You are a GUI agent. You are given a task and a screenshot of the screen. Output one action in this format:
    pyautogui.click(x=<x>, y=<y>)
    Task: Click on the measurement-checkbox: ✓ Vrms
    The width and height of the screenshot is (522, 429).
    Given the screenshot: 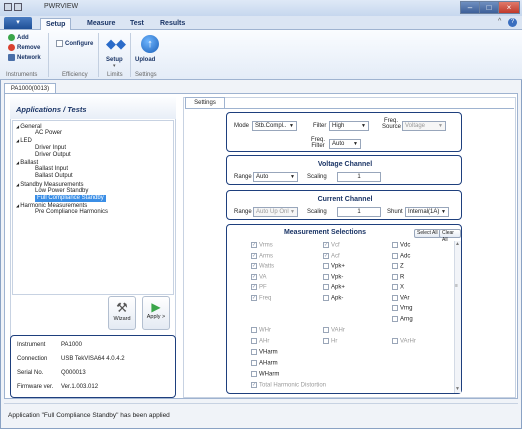 What is the action you would take?
    pyautogui.click(x=262, y=245)
    